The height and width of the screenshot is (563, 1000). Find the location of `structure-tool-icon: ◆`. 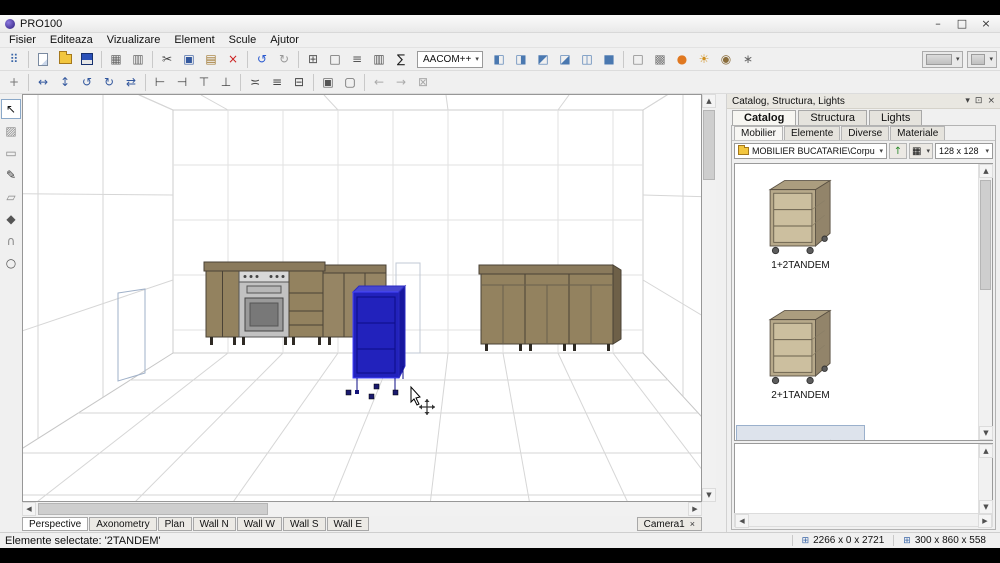

structure-tool-icon: ◆ is located at coordinates (11, 219).